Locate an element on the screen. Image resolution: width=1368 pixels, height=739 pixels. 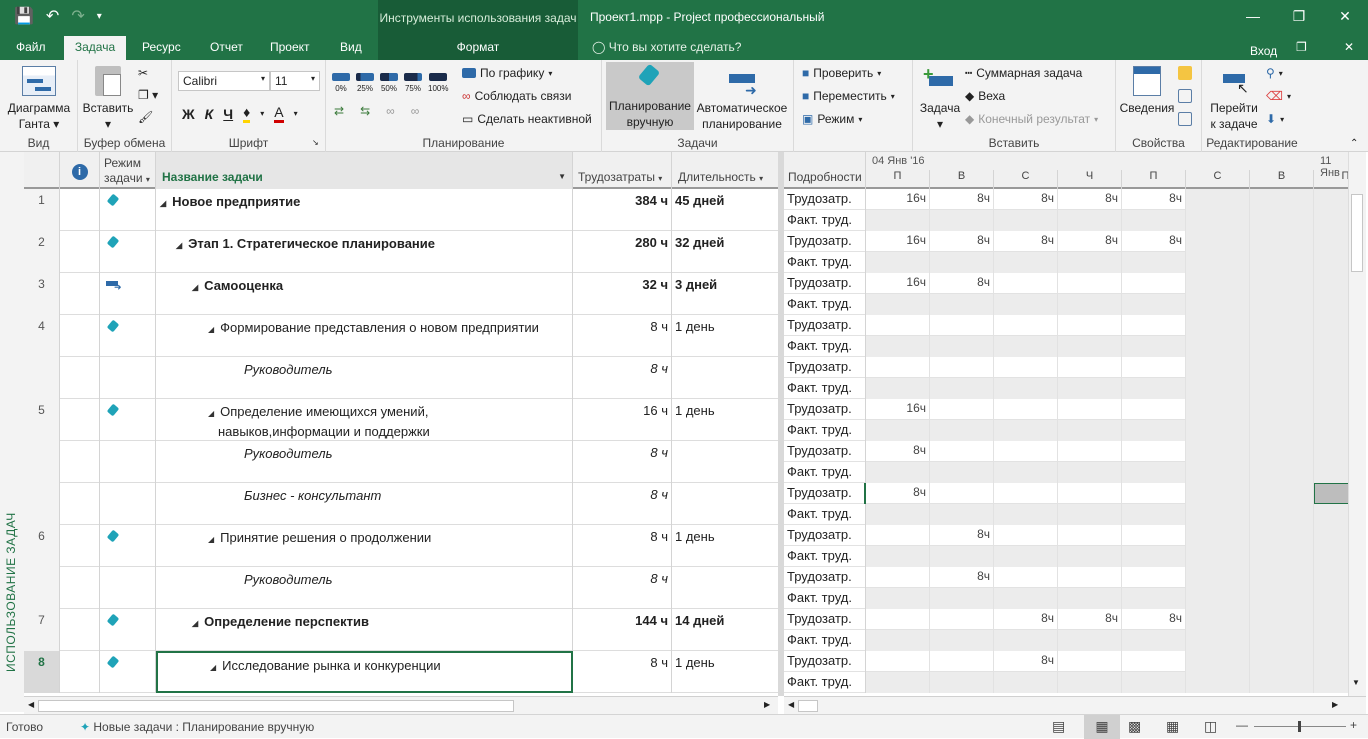
collapse-ribbon-icon: ⌃ is located at coordinates (1354, 143).